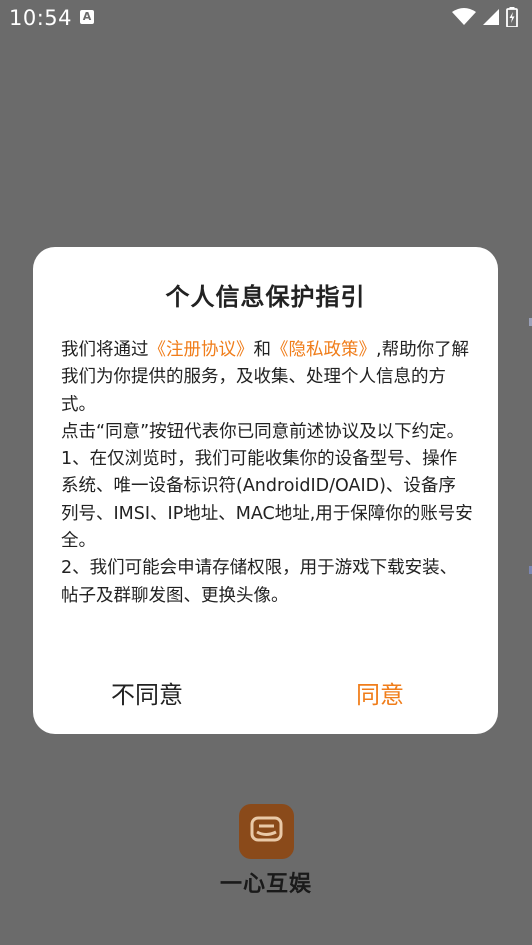  Describe the element at coordinates (323, 350) in the screenshot. I see `privacy-link: 《隐私政策》` at that location.